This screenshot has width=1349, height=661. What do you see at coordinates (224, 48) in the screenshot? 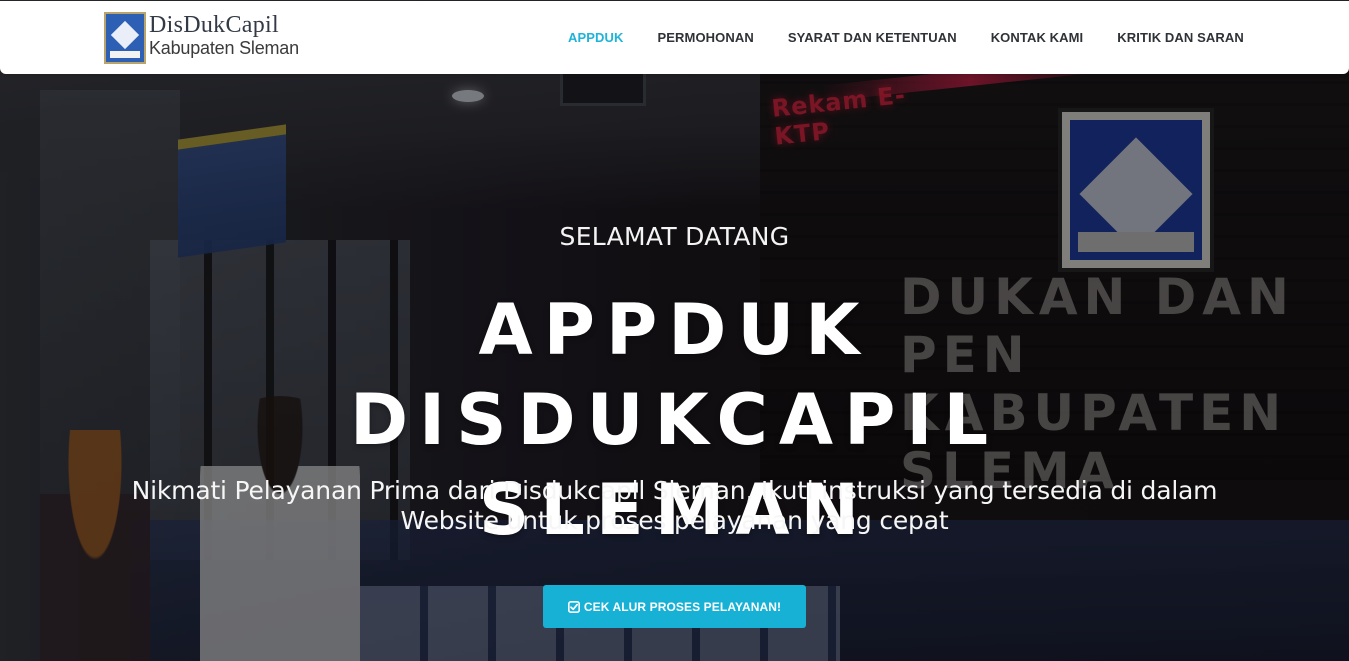
I see `brand-subtitle: Kabupaten Sleman` at bounding box center [224, 48].